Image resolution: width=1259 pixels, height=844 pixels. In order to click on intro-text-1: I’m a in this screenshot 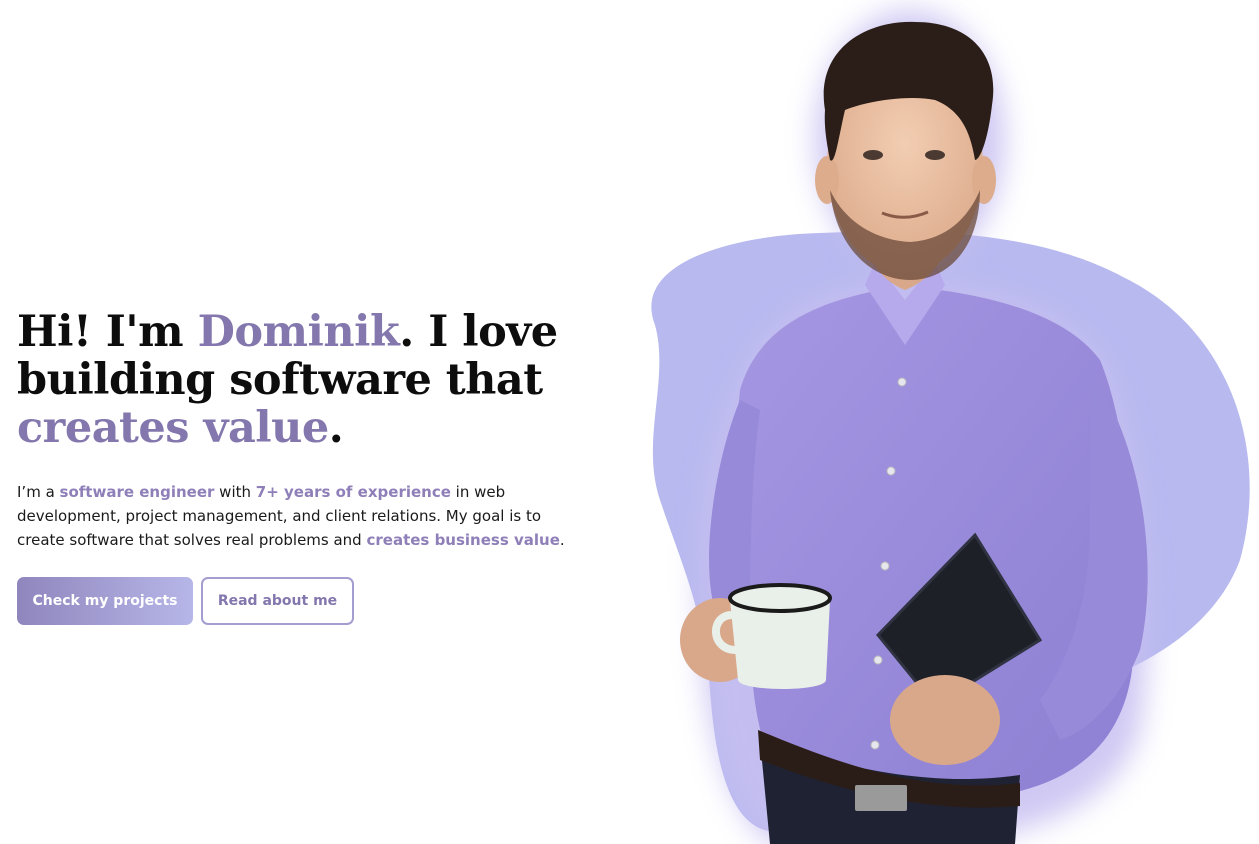, I will do `click(38, 492)`.